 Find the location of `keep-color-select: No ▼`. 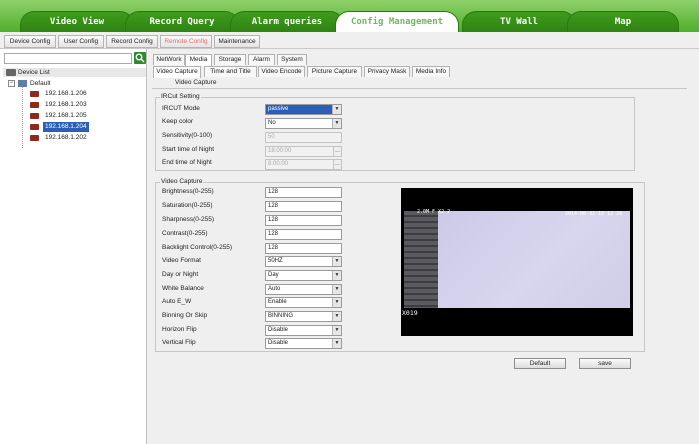

keep-color-select: No ▼ is located at coordinates (303, 123).